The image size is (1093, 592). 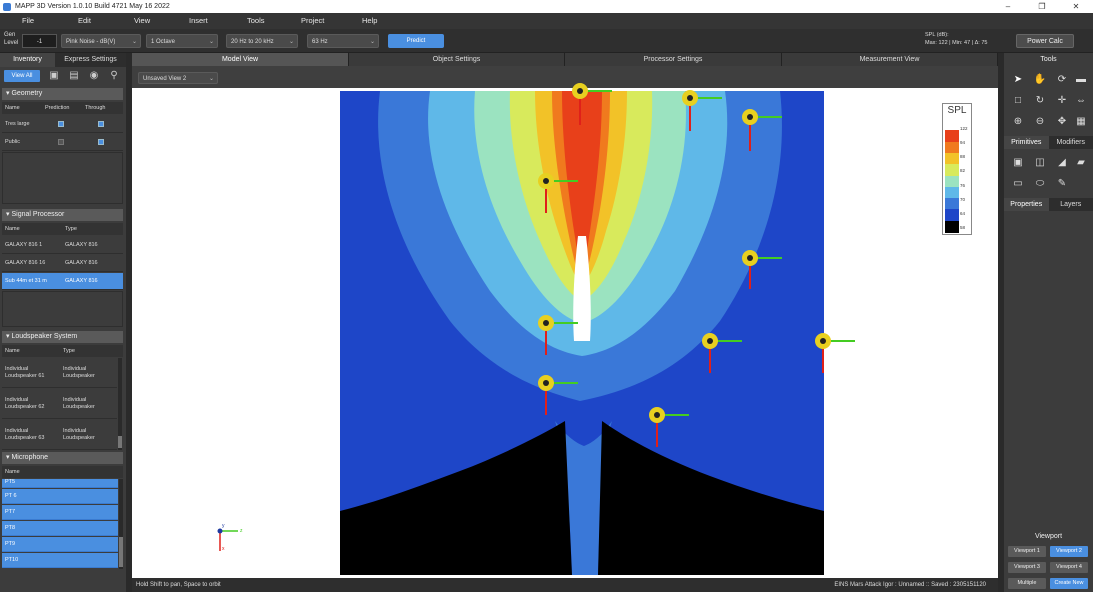 I want to click on table-row: Public, so click(x=62, y=142).